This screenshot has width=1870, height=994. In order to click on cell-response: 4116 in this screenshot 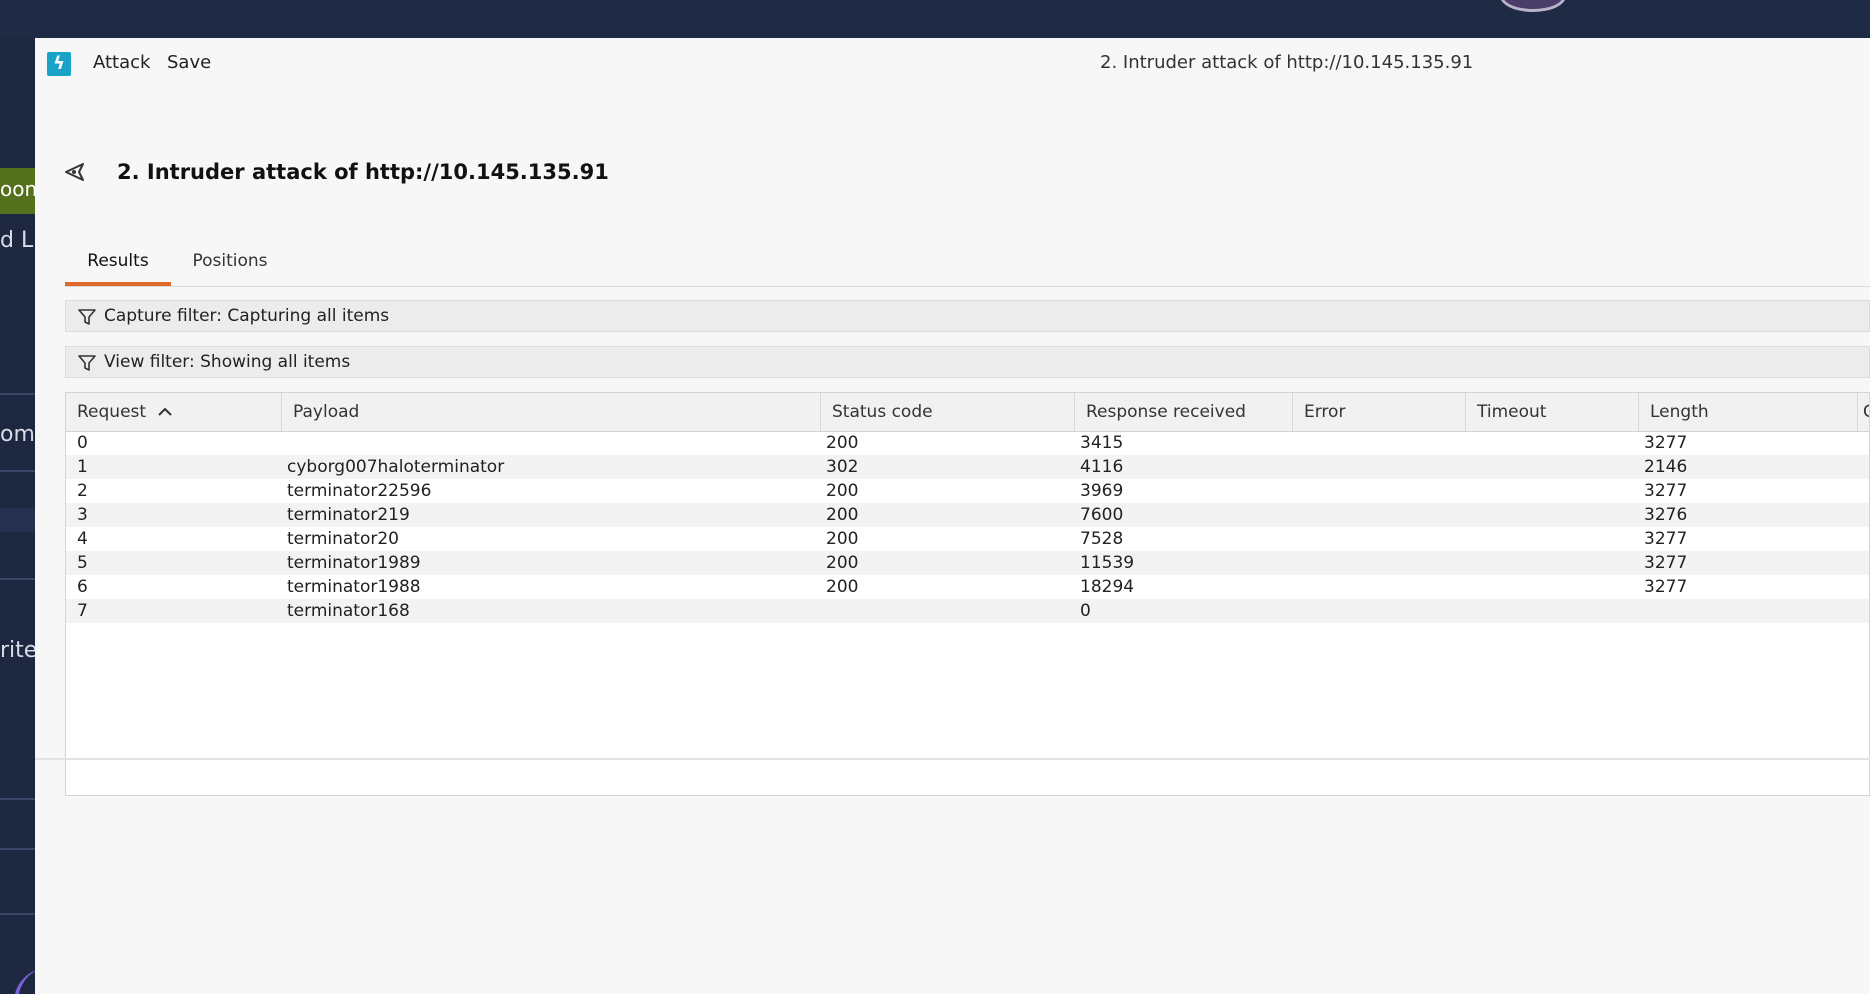, I will do `click(1102, 467)`.